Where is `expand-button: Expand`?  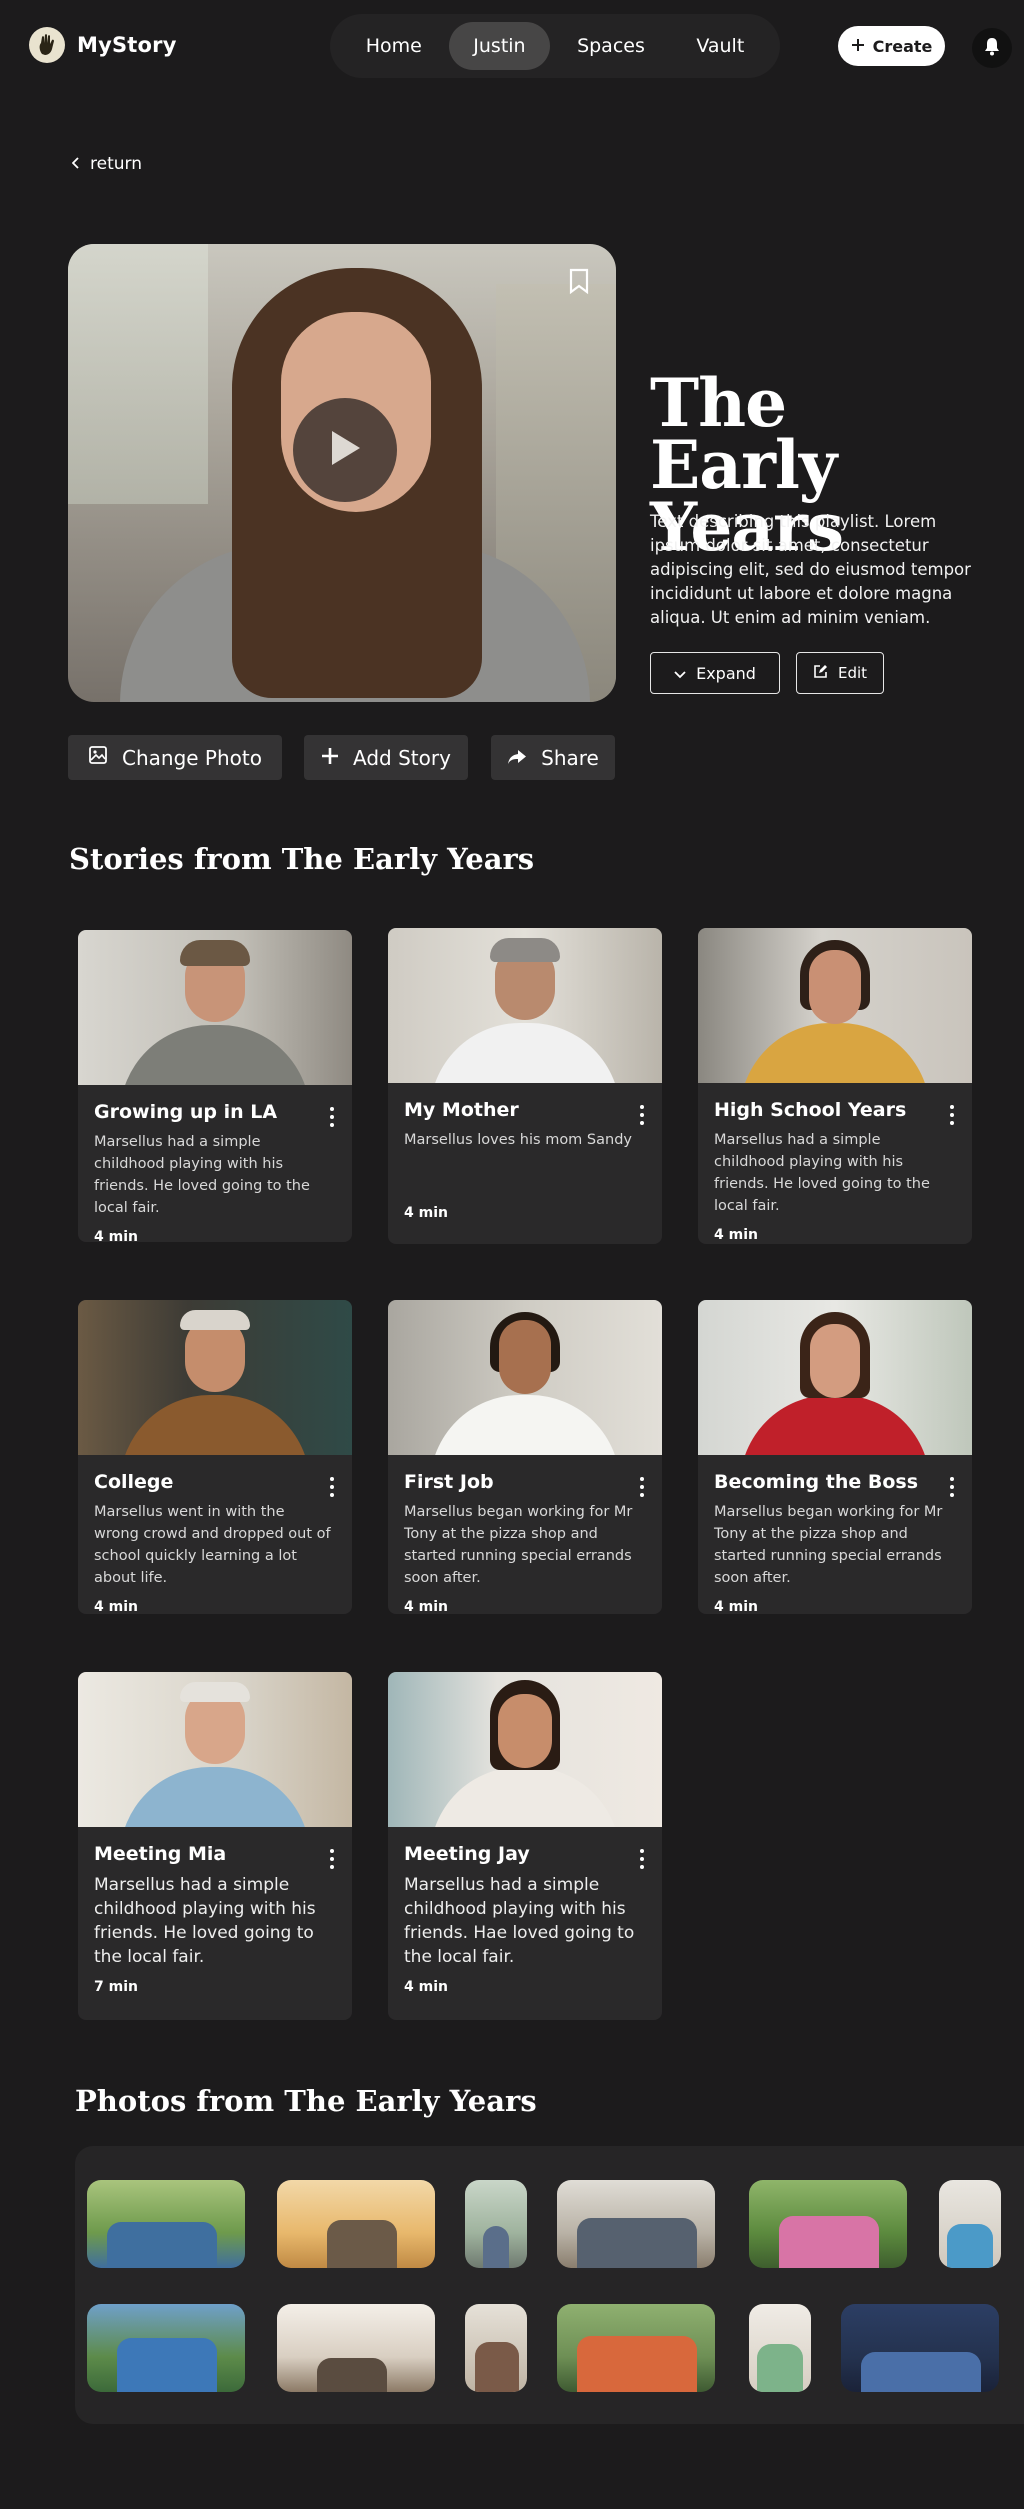
expand-button: Expand is located at coordinates (715, 673).